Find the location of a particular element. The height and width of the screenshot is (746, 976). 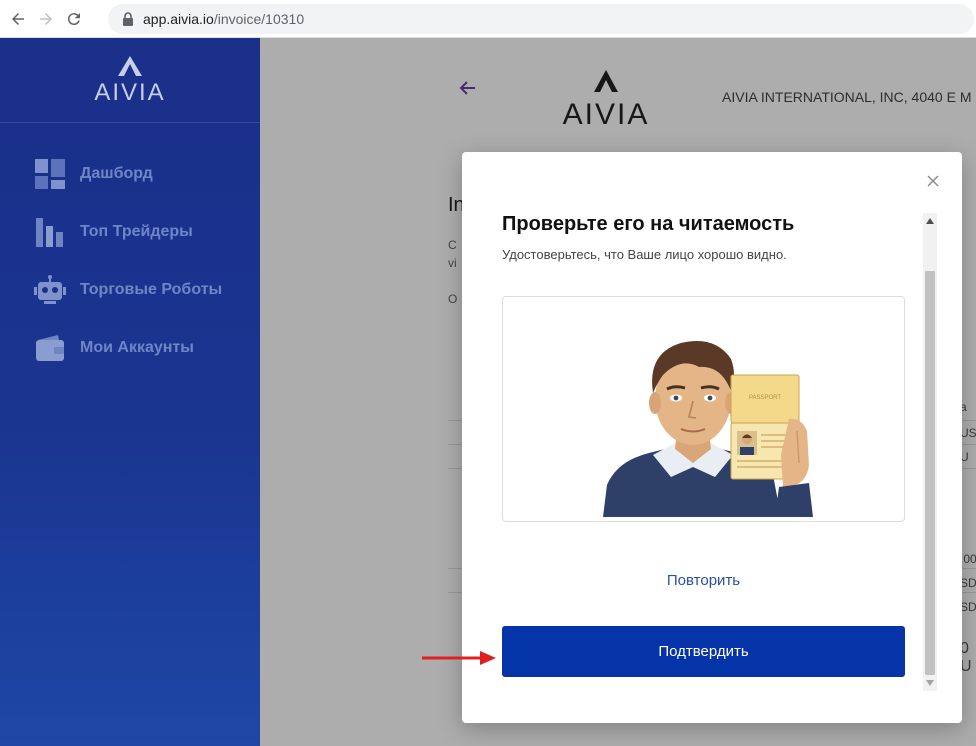

sidebar-item-top-traders: Топ Трейдеры is located at coordinates (130, 232).